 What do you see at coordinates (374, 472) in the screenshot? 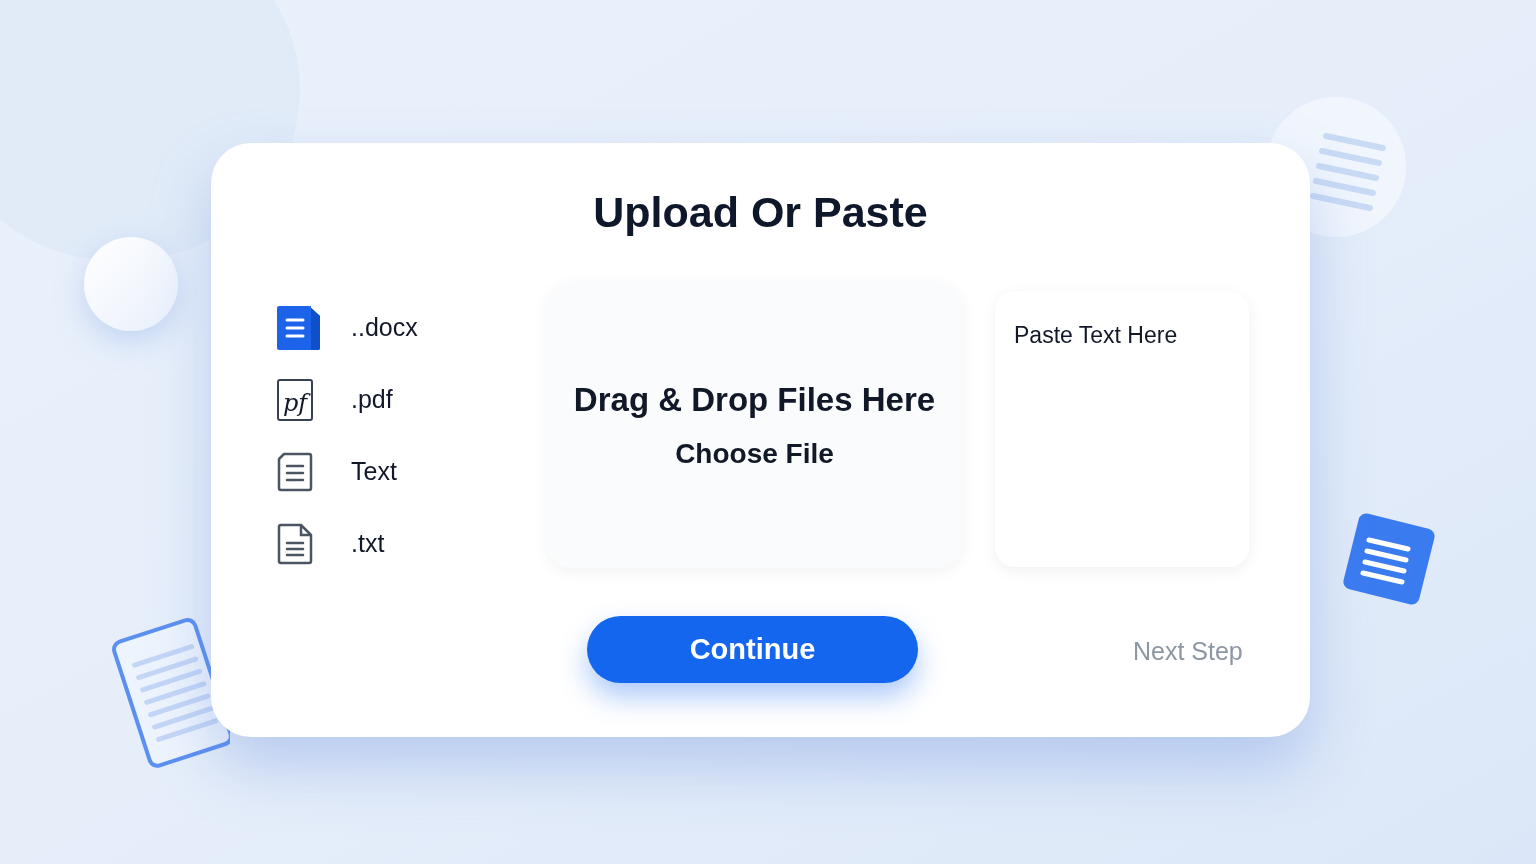
I see `file-type-label: Text` at bounding box center [374, 472].